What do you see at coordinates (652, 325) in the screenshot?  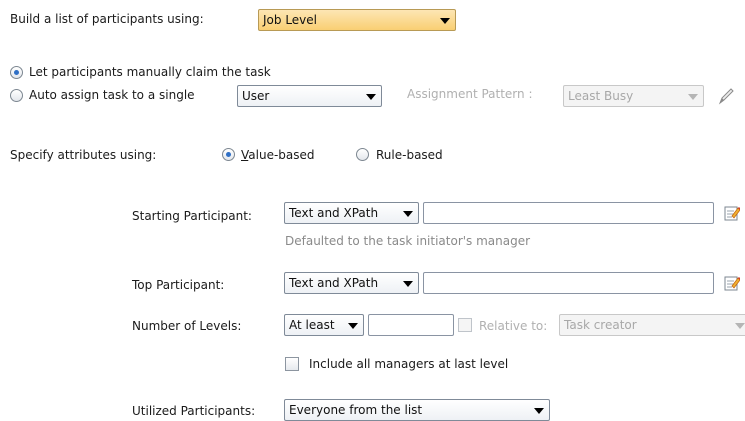 I see `relative-to-dropdown: Task creator` at bounding box center [652, 325].